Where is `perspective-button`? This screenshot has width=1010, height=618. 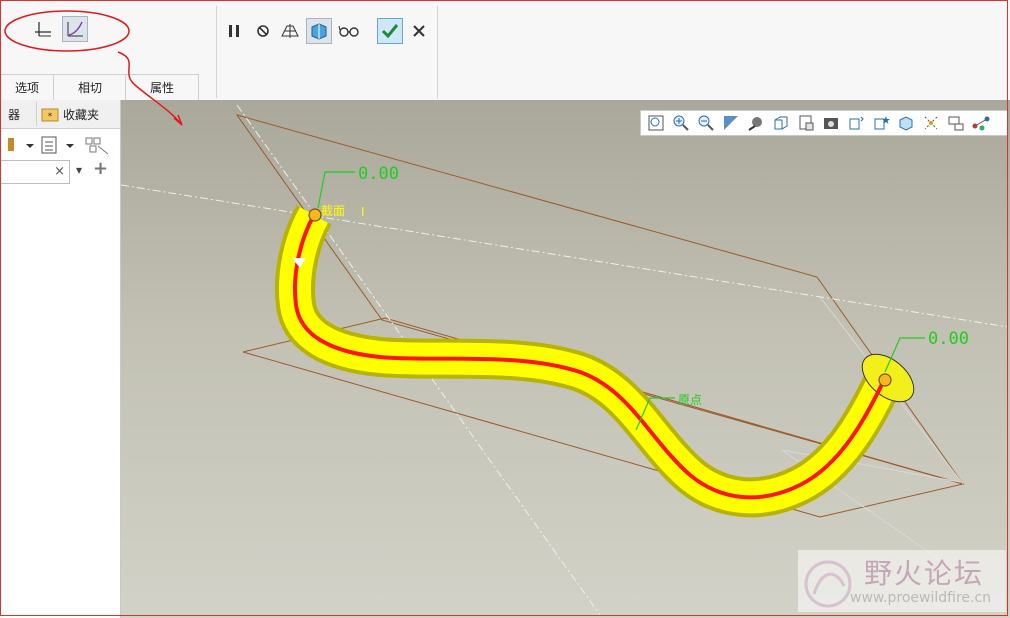
perspective-button is located at coordinates (831, 123).